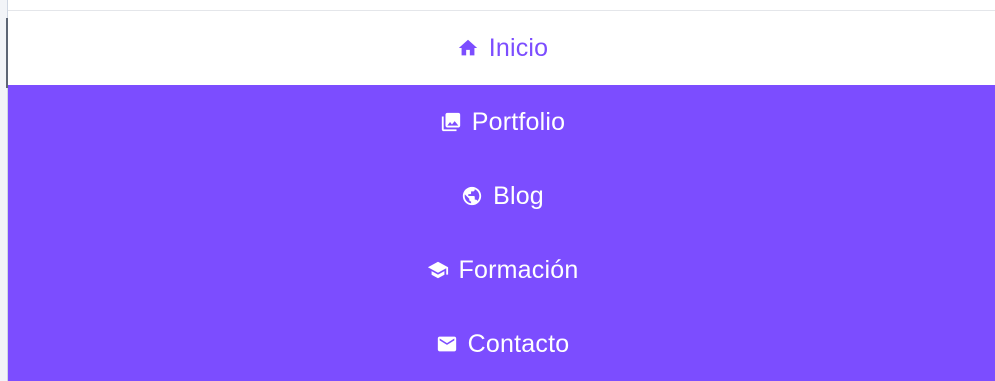  What do you see at coordinates (4, 190) in the screenshot?
I see `window-edge` at bounding box center [4, 190].